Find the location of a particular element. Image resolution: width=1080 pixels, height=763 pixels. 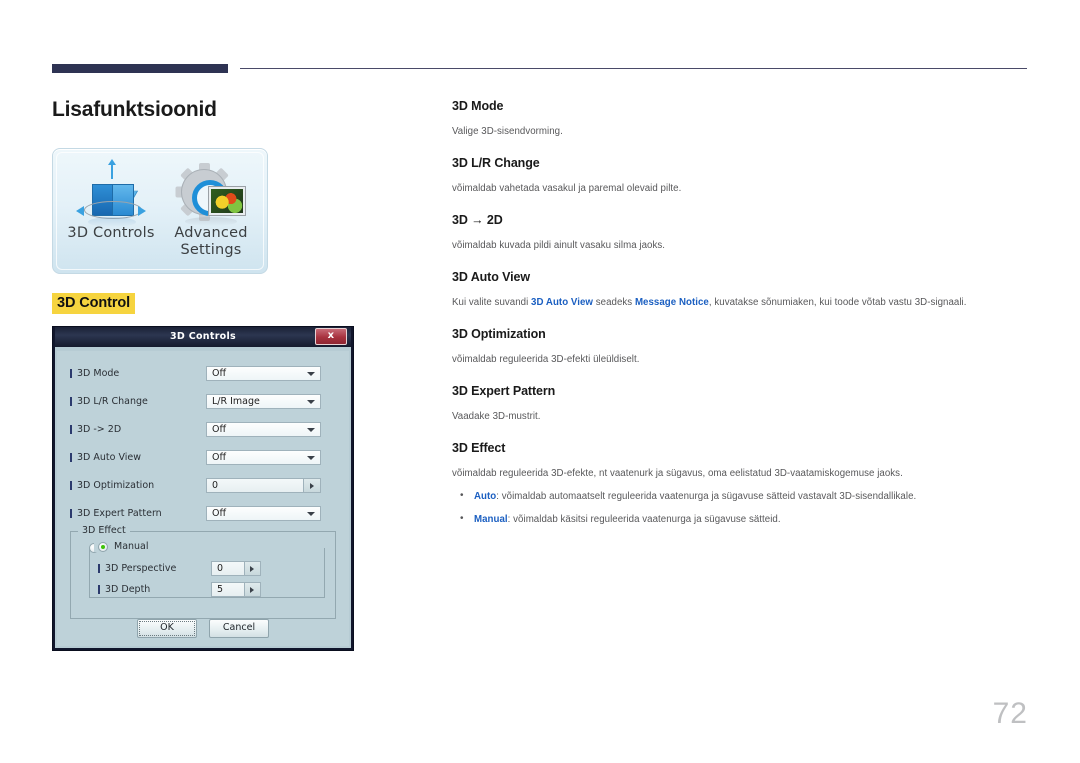

section-title: 3D Expert Pattern is located at coordinates (504, 391).